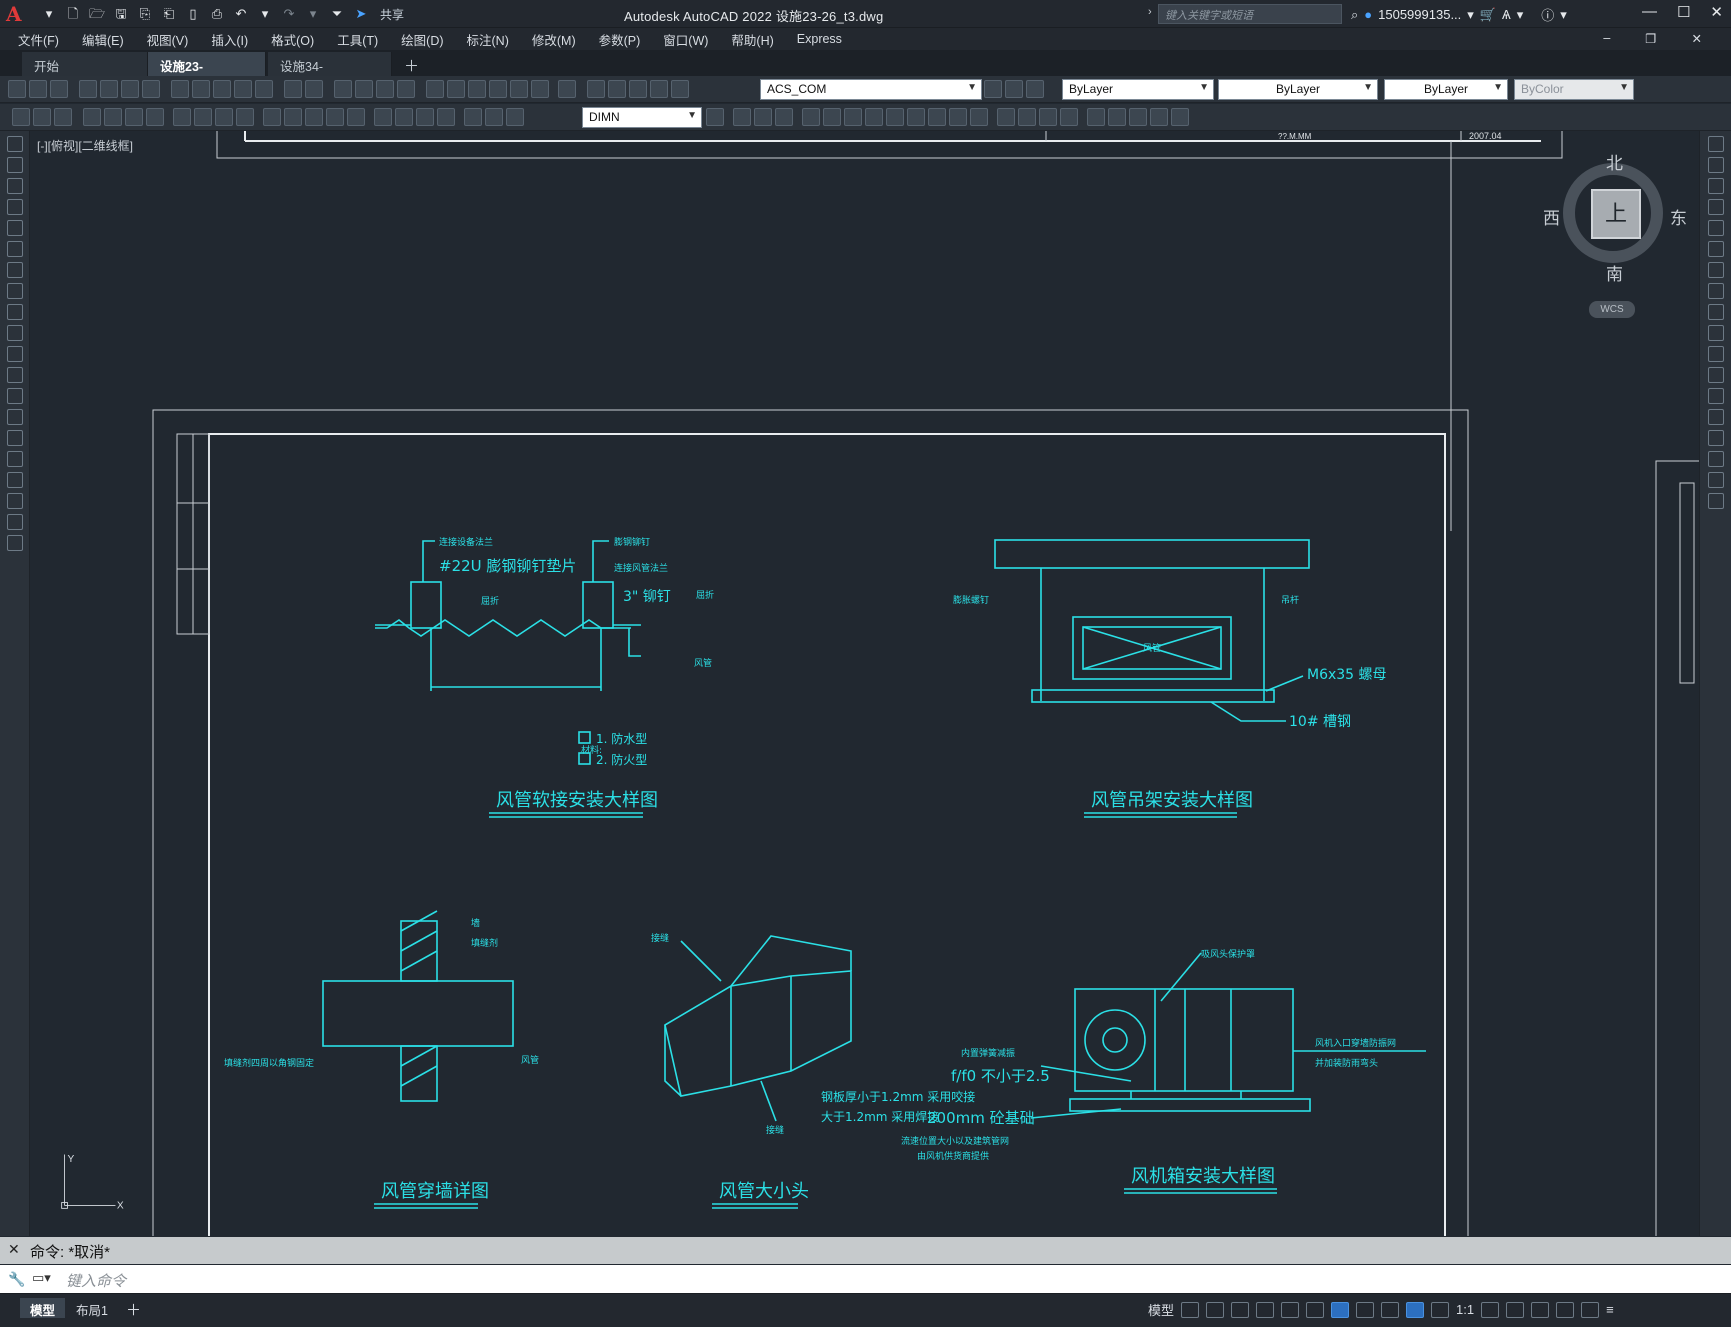  What do you see at coordinates (145, 14) in the screenshot?
I see `save-as-icon: ⎘` at bounding box center [145, 14].